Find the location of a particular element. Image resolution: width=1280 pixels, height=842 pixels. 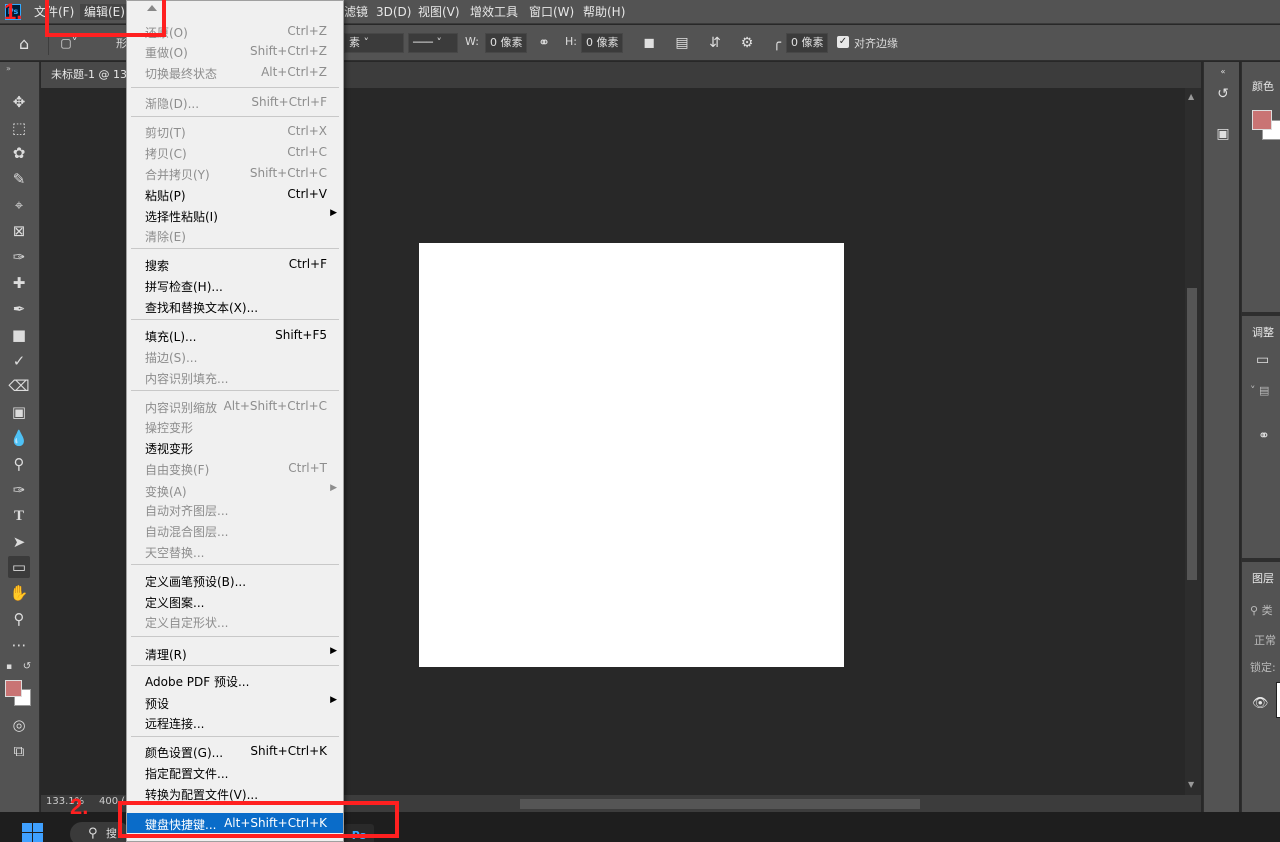

chevron-down-icon: ˅ ▤ is located at coordinates (1259, 390).